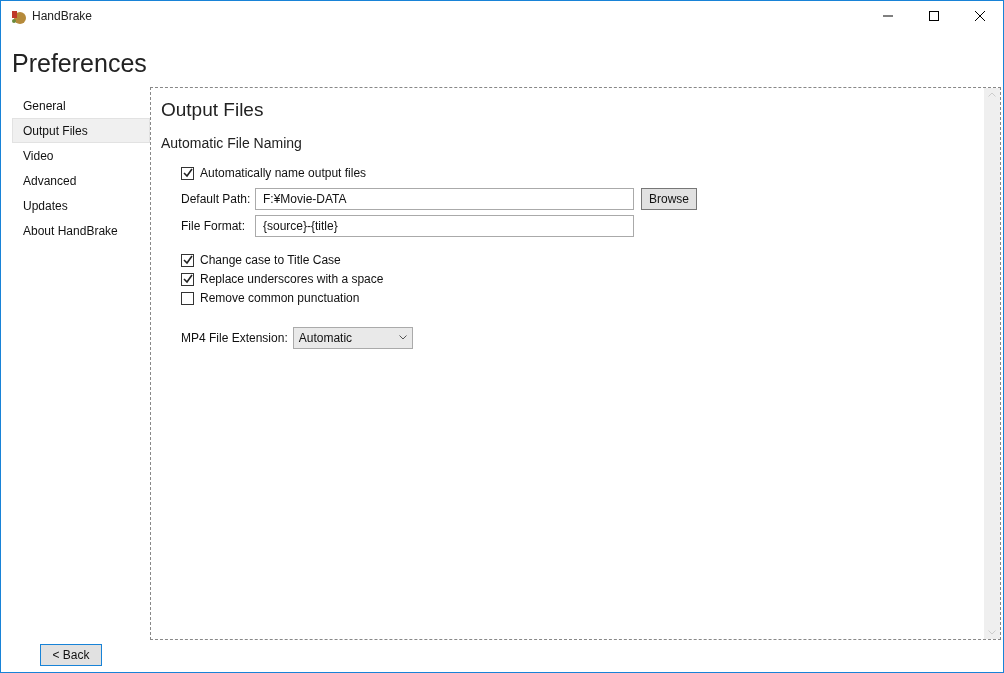 Image resolution: width=1004 pixels, height=673 pixels. Describe the element at coordinates (292, 279) in the screenshot. I see `checkbox-label: Replace underscores with a space` at that location.